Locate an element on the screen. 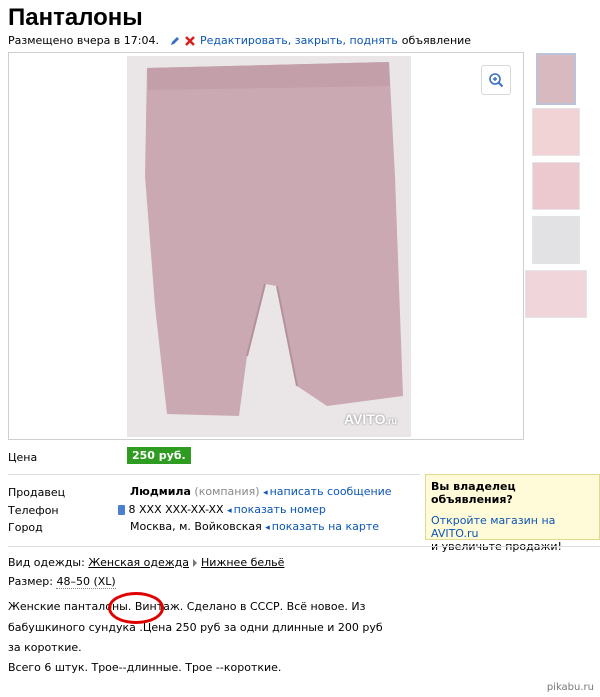 This screenshot has width=600, height=697. size-row: Размер: 48–50 (XL) is located at coordinates (62, 582).